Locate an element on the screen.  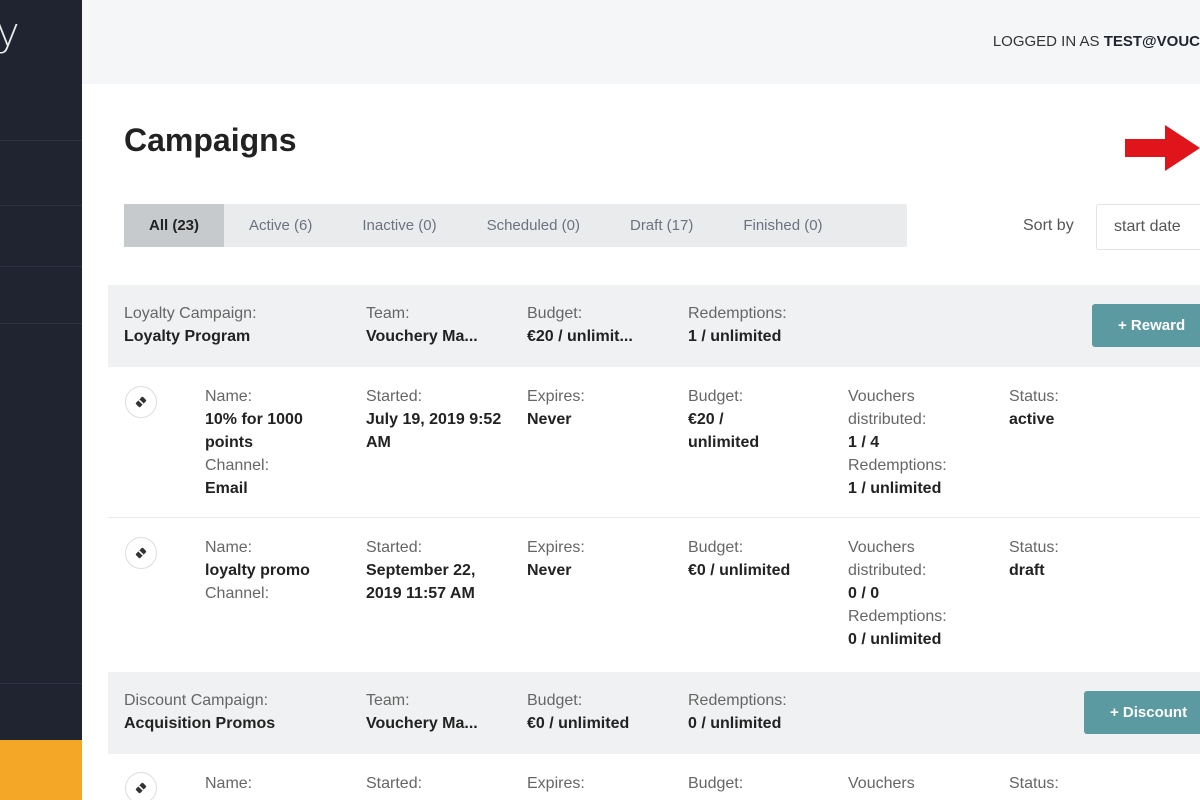
login-status: LOGGED IN AS TEST@VOUC is located at coordinates (1096, 41).